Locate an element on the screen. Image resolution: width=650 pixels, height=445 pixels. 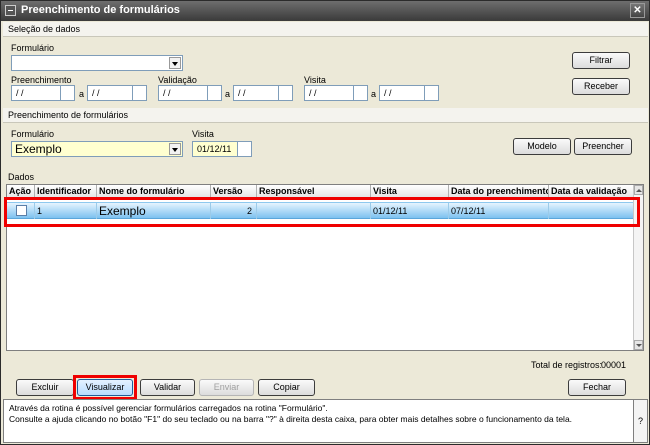
preenchimento-header: Preenchimento de formulários is located at coordinates (325, 115).